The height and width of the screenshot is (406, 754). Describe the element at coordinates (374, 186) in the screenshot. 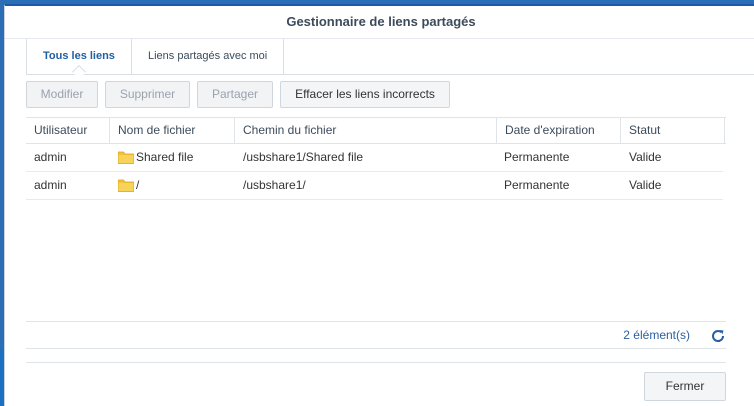

I see `table-row: admin / /usbshare1/ Permanente Valide` at that location.